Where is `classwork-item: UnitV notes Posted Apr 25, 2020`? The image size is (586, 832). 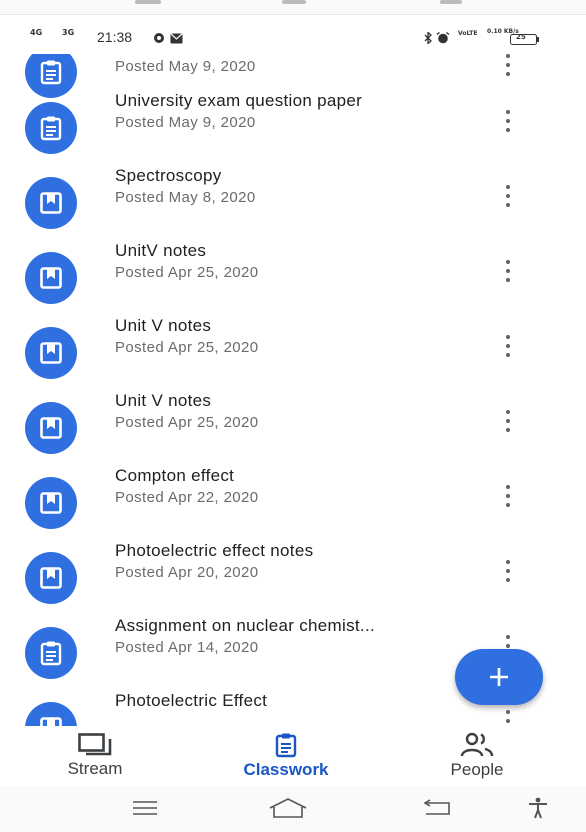 classwork-item: UnitV notes Posted Apr 25, 2020 is located at coordinates (293, 284).